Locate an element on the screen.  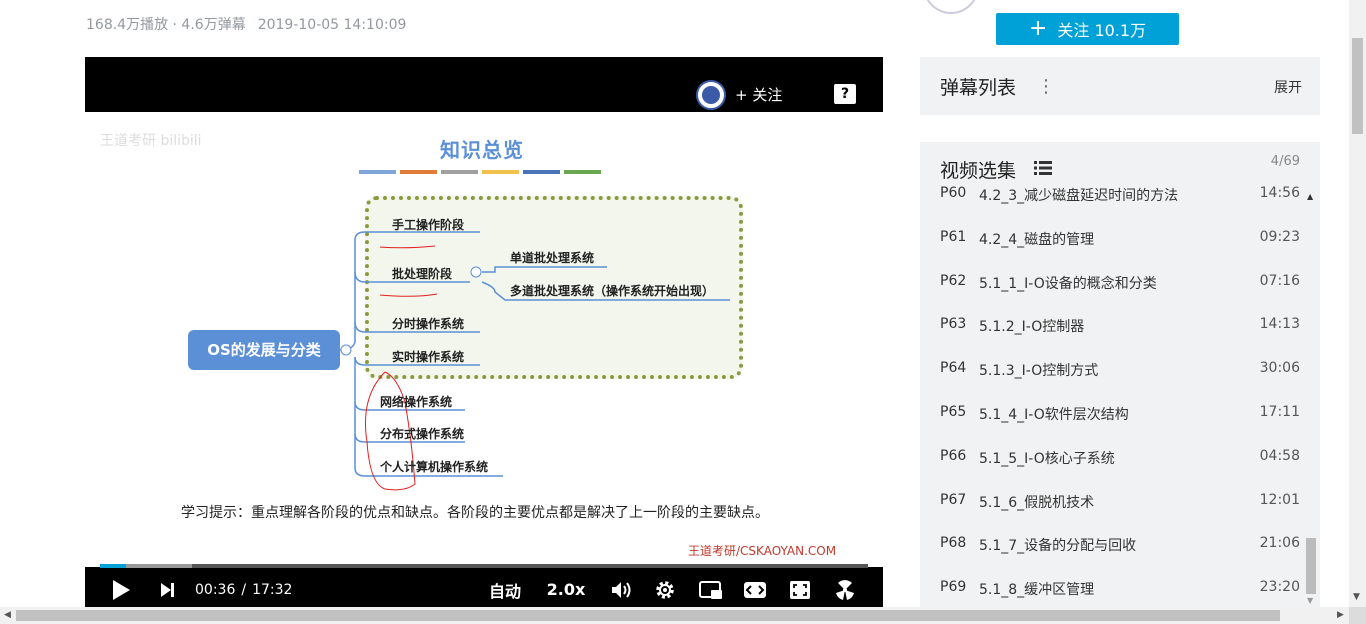
episode-name: 5.1_7_设备的分配与回收 is located at coordinates (1058, 546).